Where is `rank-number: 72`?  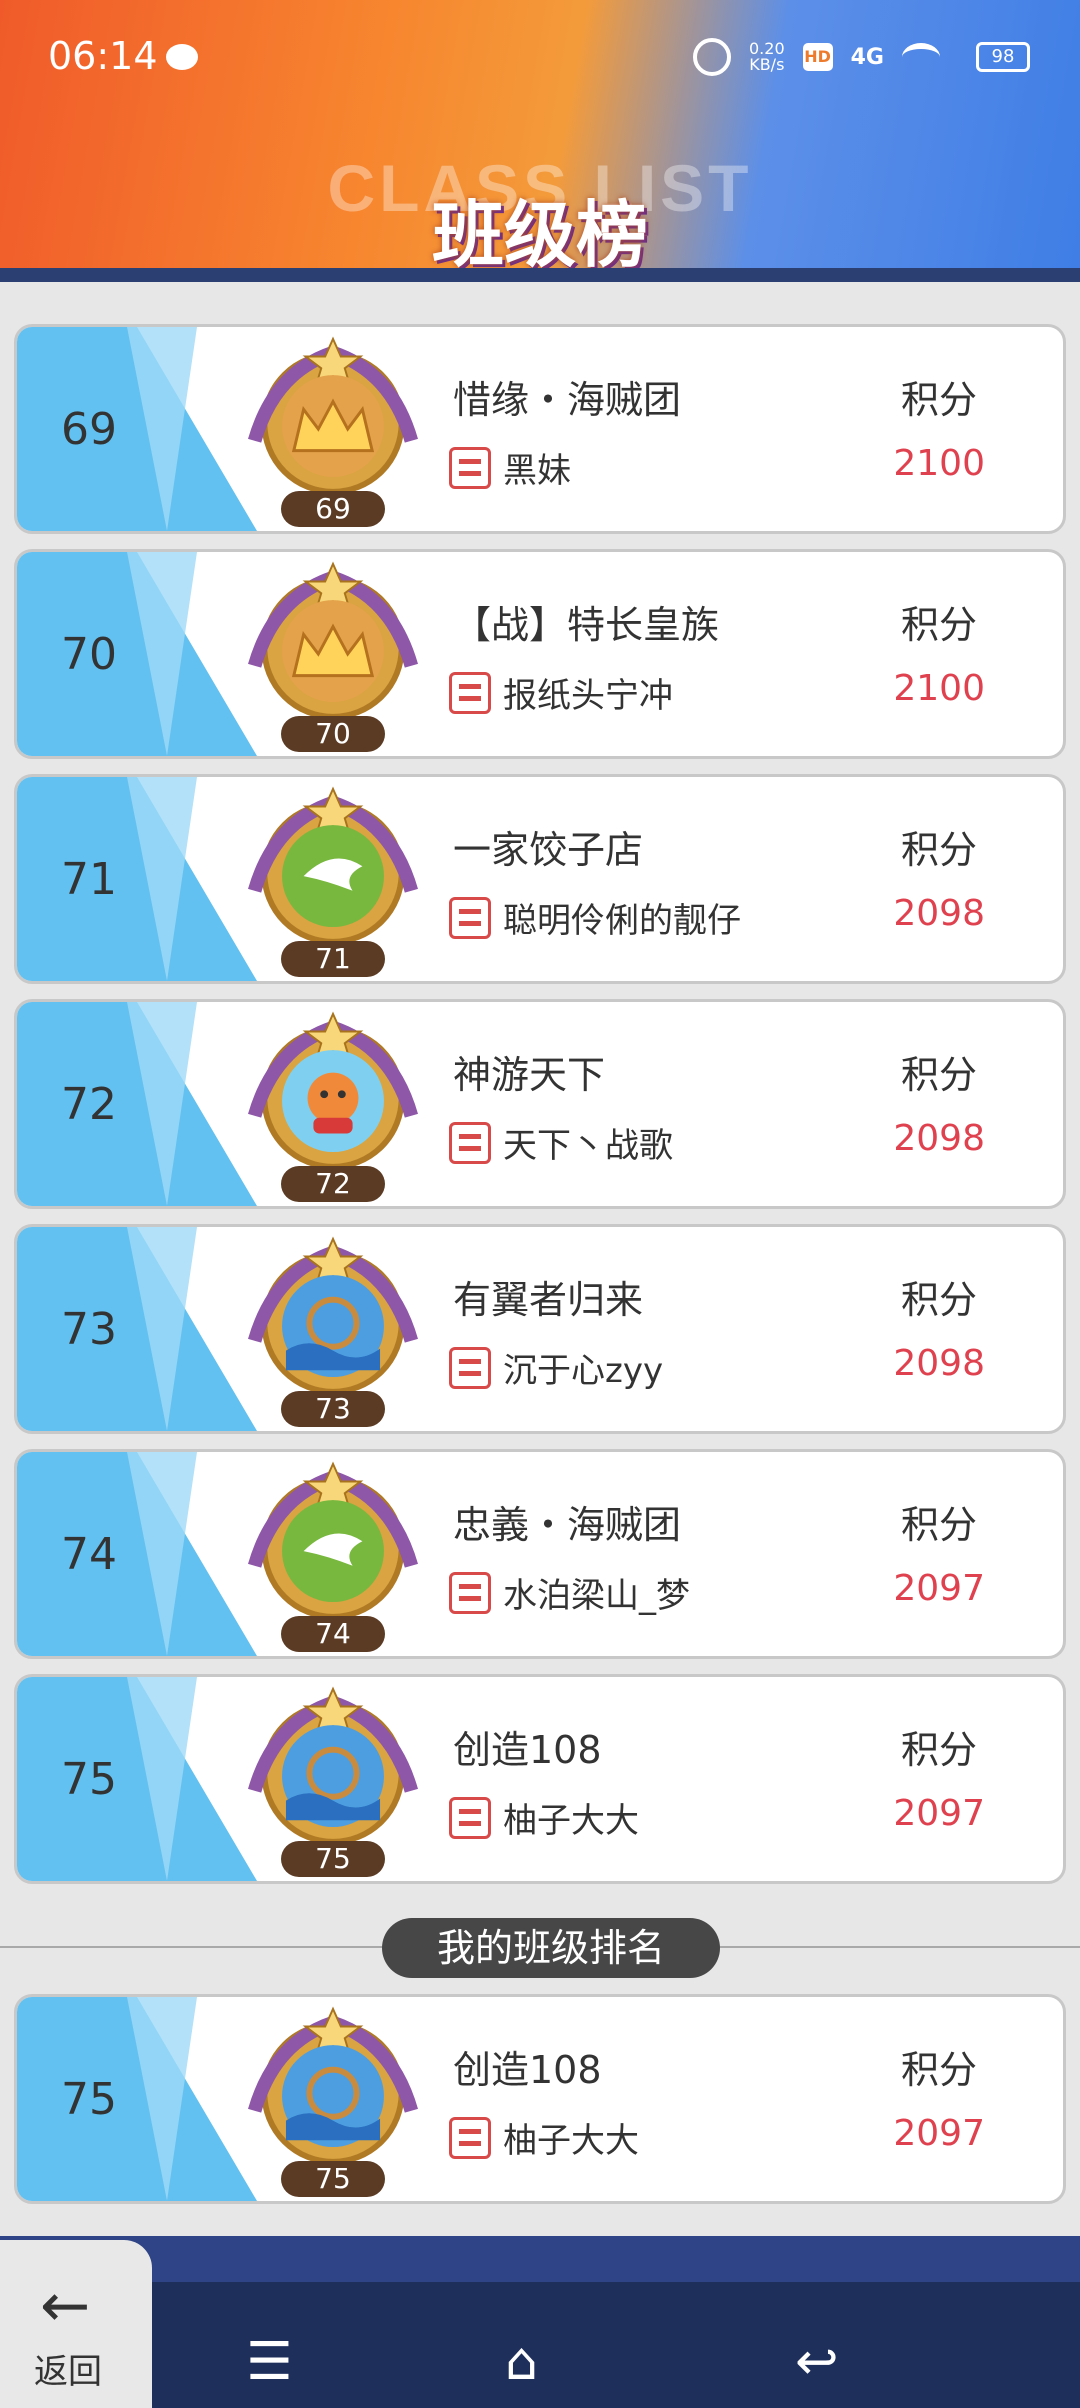 rank-number: 72 is located at coordinates (89, 1104).